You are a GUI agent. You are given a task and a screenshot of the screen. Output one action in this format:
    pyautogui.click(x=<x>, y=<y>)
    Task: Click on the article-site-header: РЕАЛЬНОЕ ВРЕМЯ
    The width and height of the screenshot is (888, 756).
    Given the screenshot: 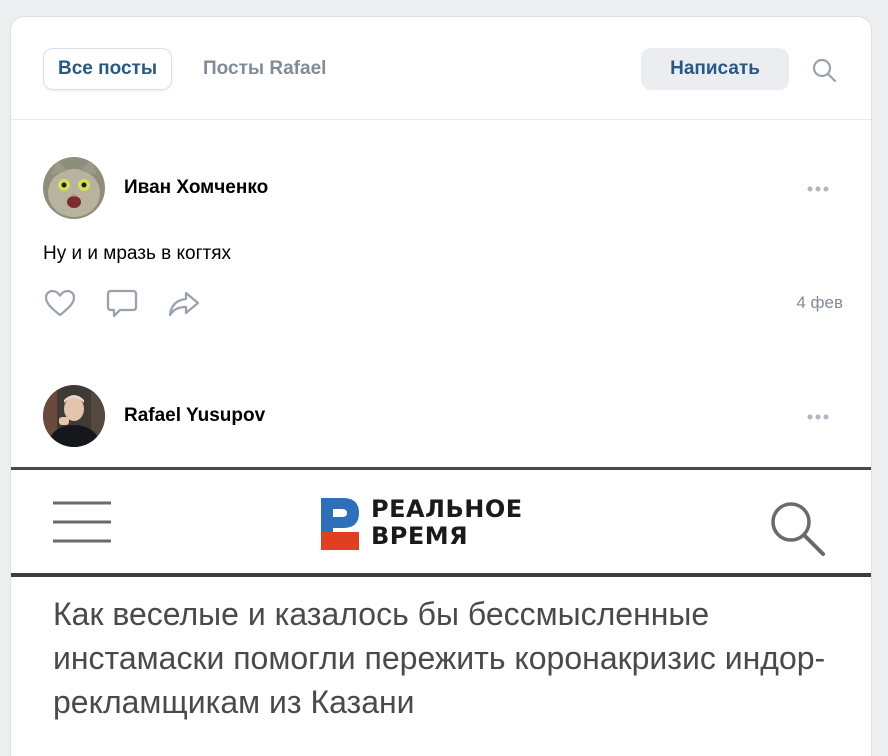 What is the action you would take?
    pyautogui.click(x=441, y=523)
    